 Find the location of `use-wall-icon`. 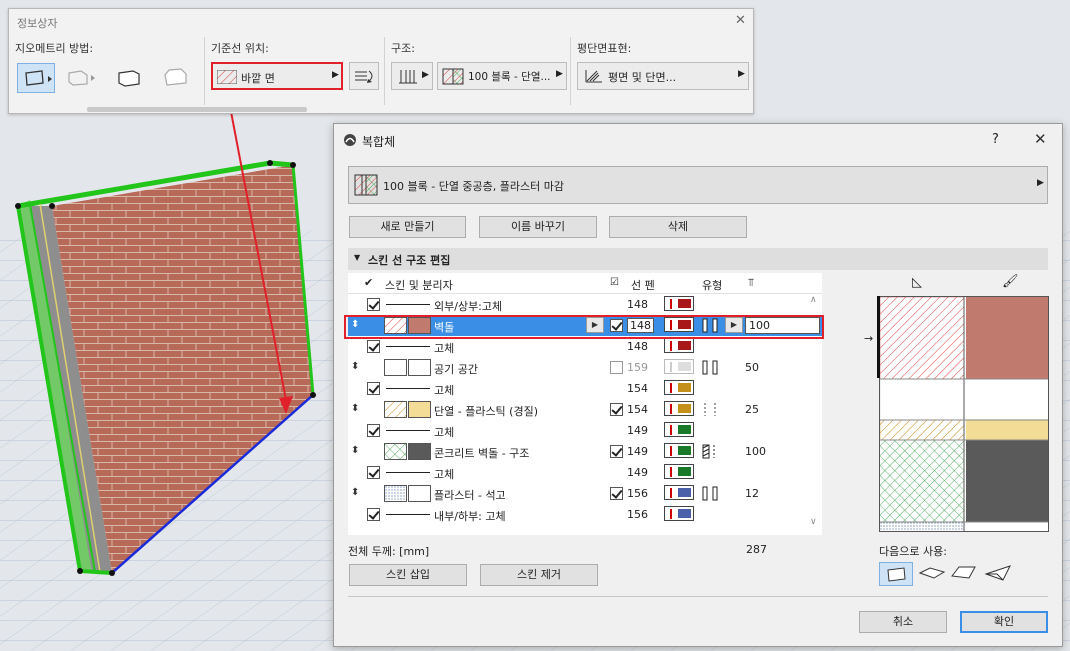

use-wall-icon is located at coordinates (896, 574).